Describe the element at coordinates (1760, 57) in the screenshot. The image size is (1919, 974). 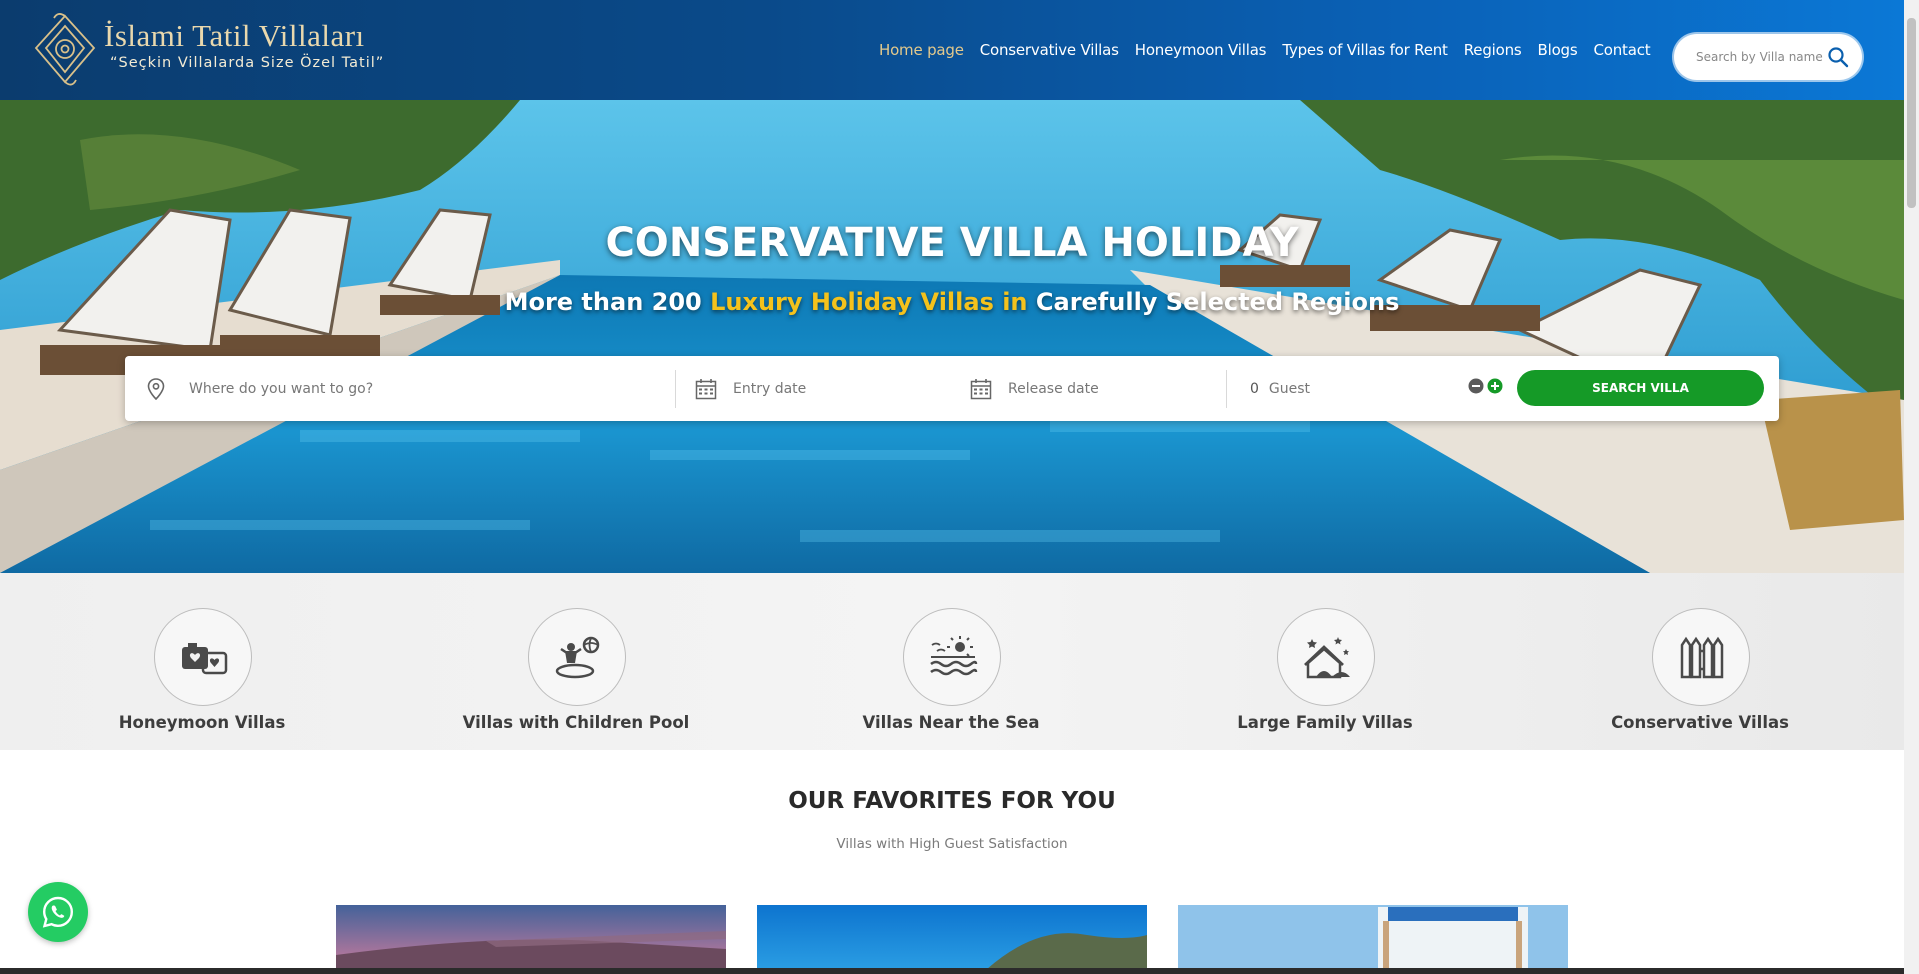
I see `villa-search-input` at that location.